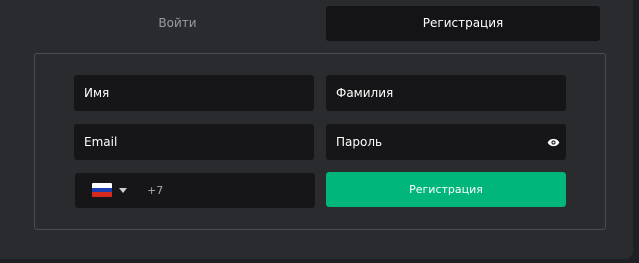  I want to click on first-name-field: Имя, so click(194, 93).